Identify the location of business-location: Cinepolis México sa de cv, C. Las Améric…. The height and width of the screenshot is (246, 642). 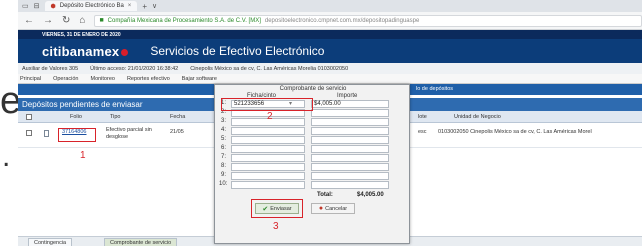
(269, 68).